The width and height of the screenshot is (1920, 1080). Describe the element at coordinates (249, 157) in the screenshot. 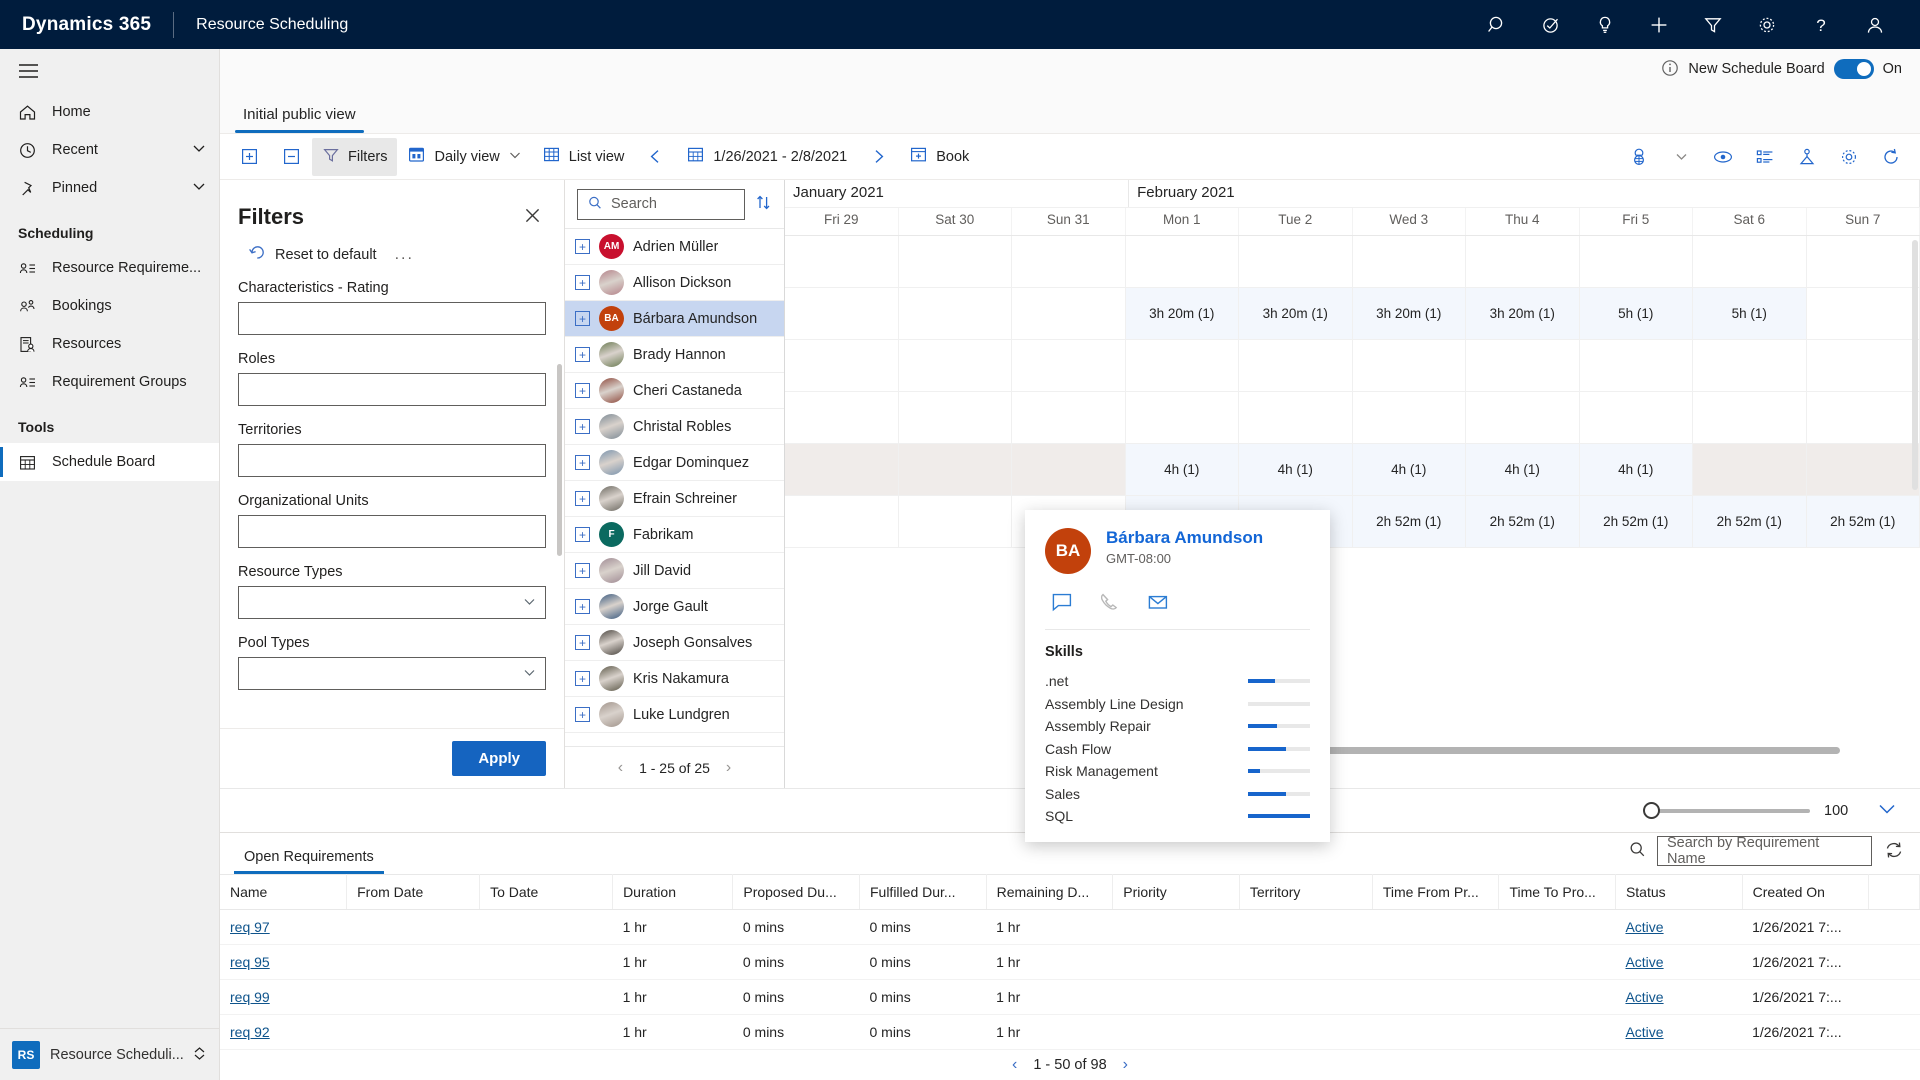

I see `expand-all-icon` at that location.